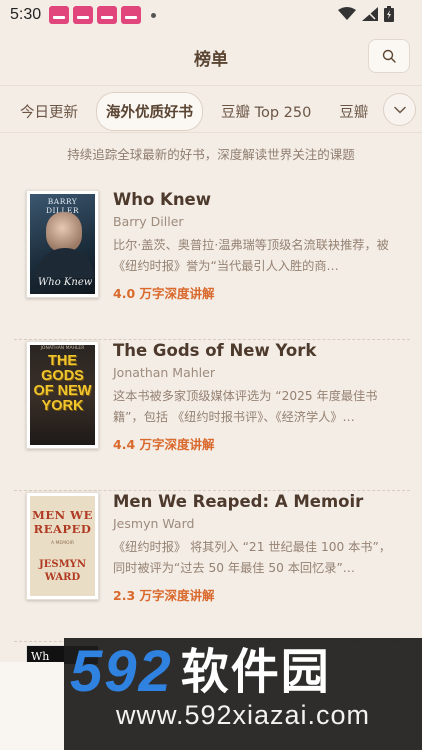  I want to click on watermark-url: www.592xiazai.com, so click(243, 715).